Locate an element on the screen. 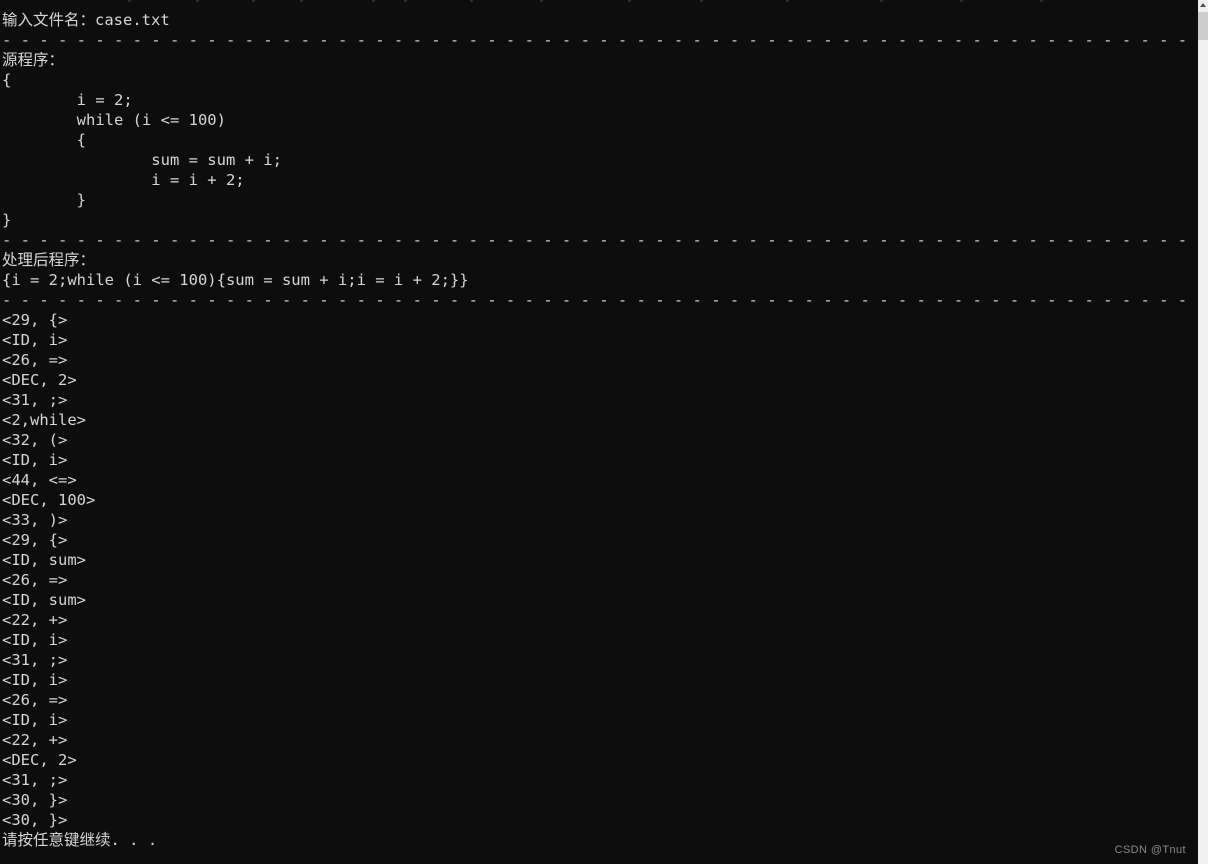  console-line-src-open-brace: { is located at coordinates (7, 80).